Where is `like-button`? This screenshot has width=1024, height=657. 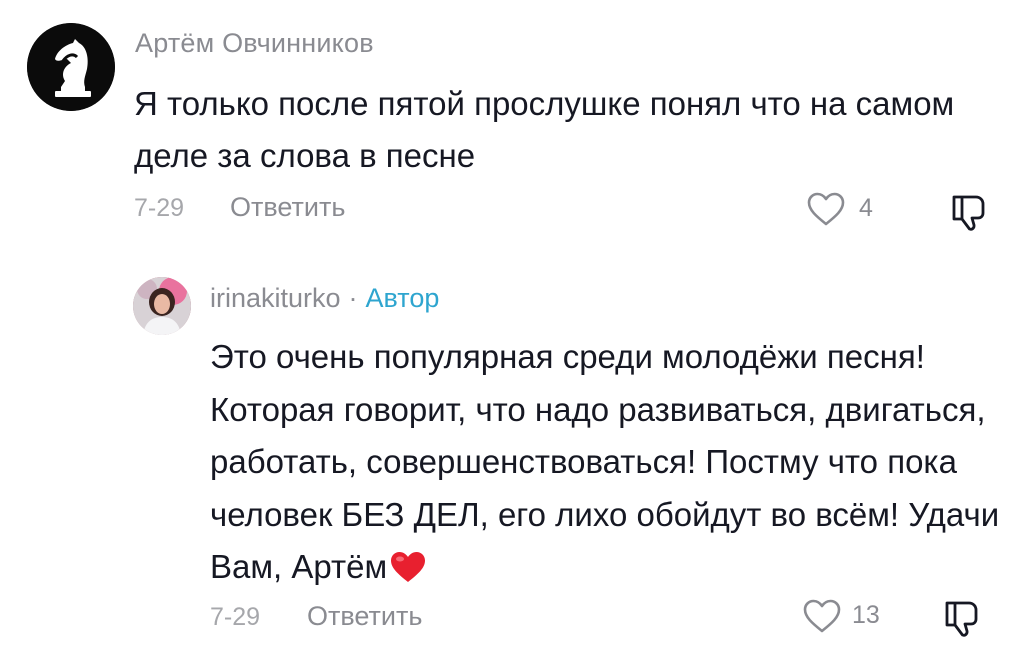 like-button is located at coordinates (826, 209).